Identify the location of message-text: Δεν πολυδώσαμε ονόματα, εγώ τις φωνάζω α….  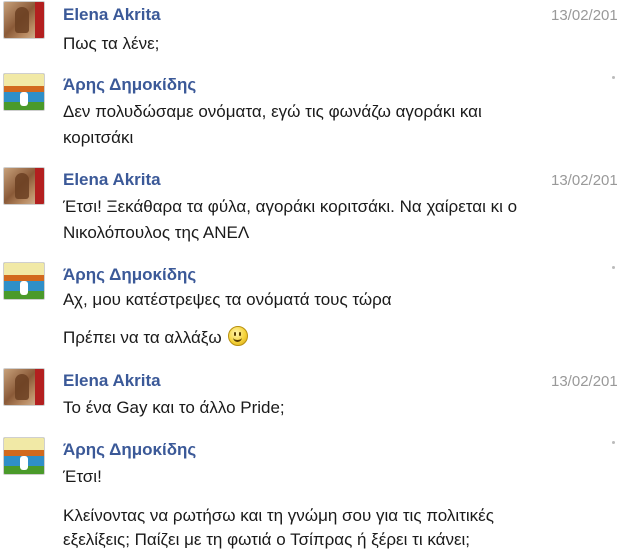
(272, 111).